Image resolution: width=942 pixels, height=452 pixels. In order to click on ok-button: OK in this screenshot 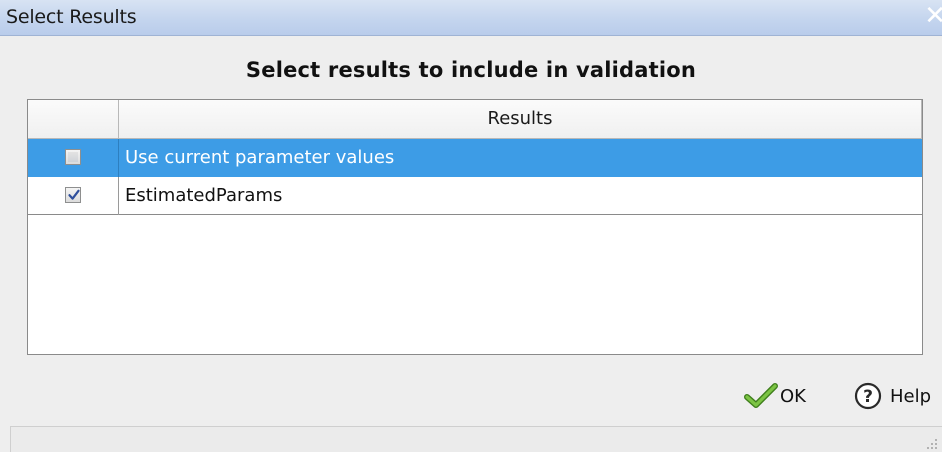, I will do `click(775, 396)`.